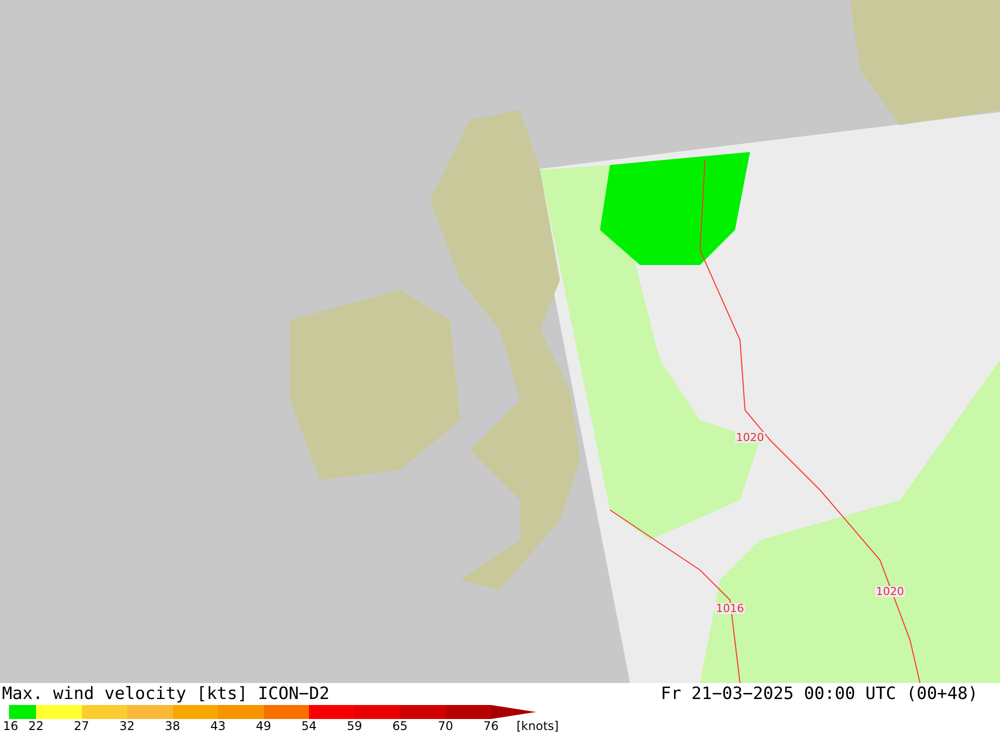 The height and width of the screenshot is (733, 1000). I want to click on timestamp: Fr 21−03−2025 00:00 UTC (00+48), so click(819, 694).